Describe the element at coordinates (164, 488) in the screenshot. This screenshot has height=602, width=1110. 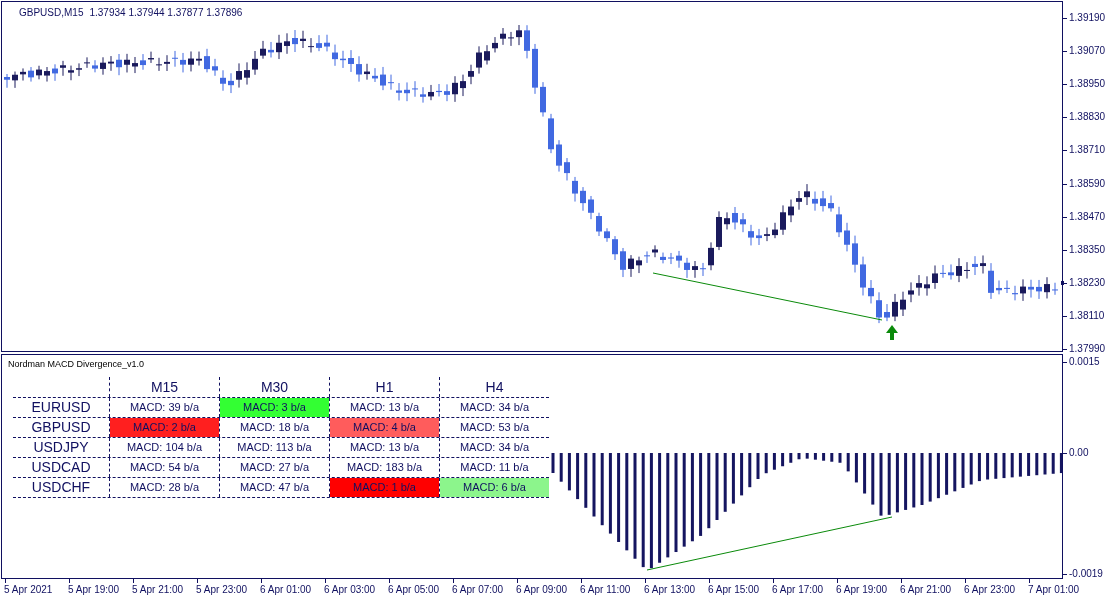
I see `table-cell-text: MACD: 28 b/a` at that location.